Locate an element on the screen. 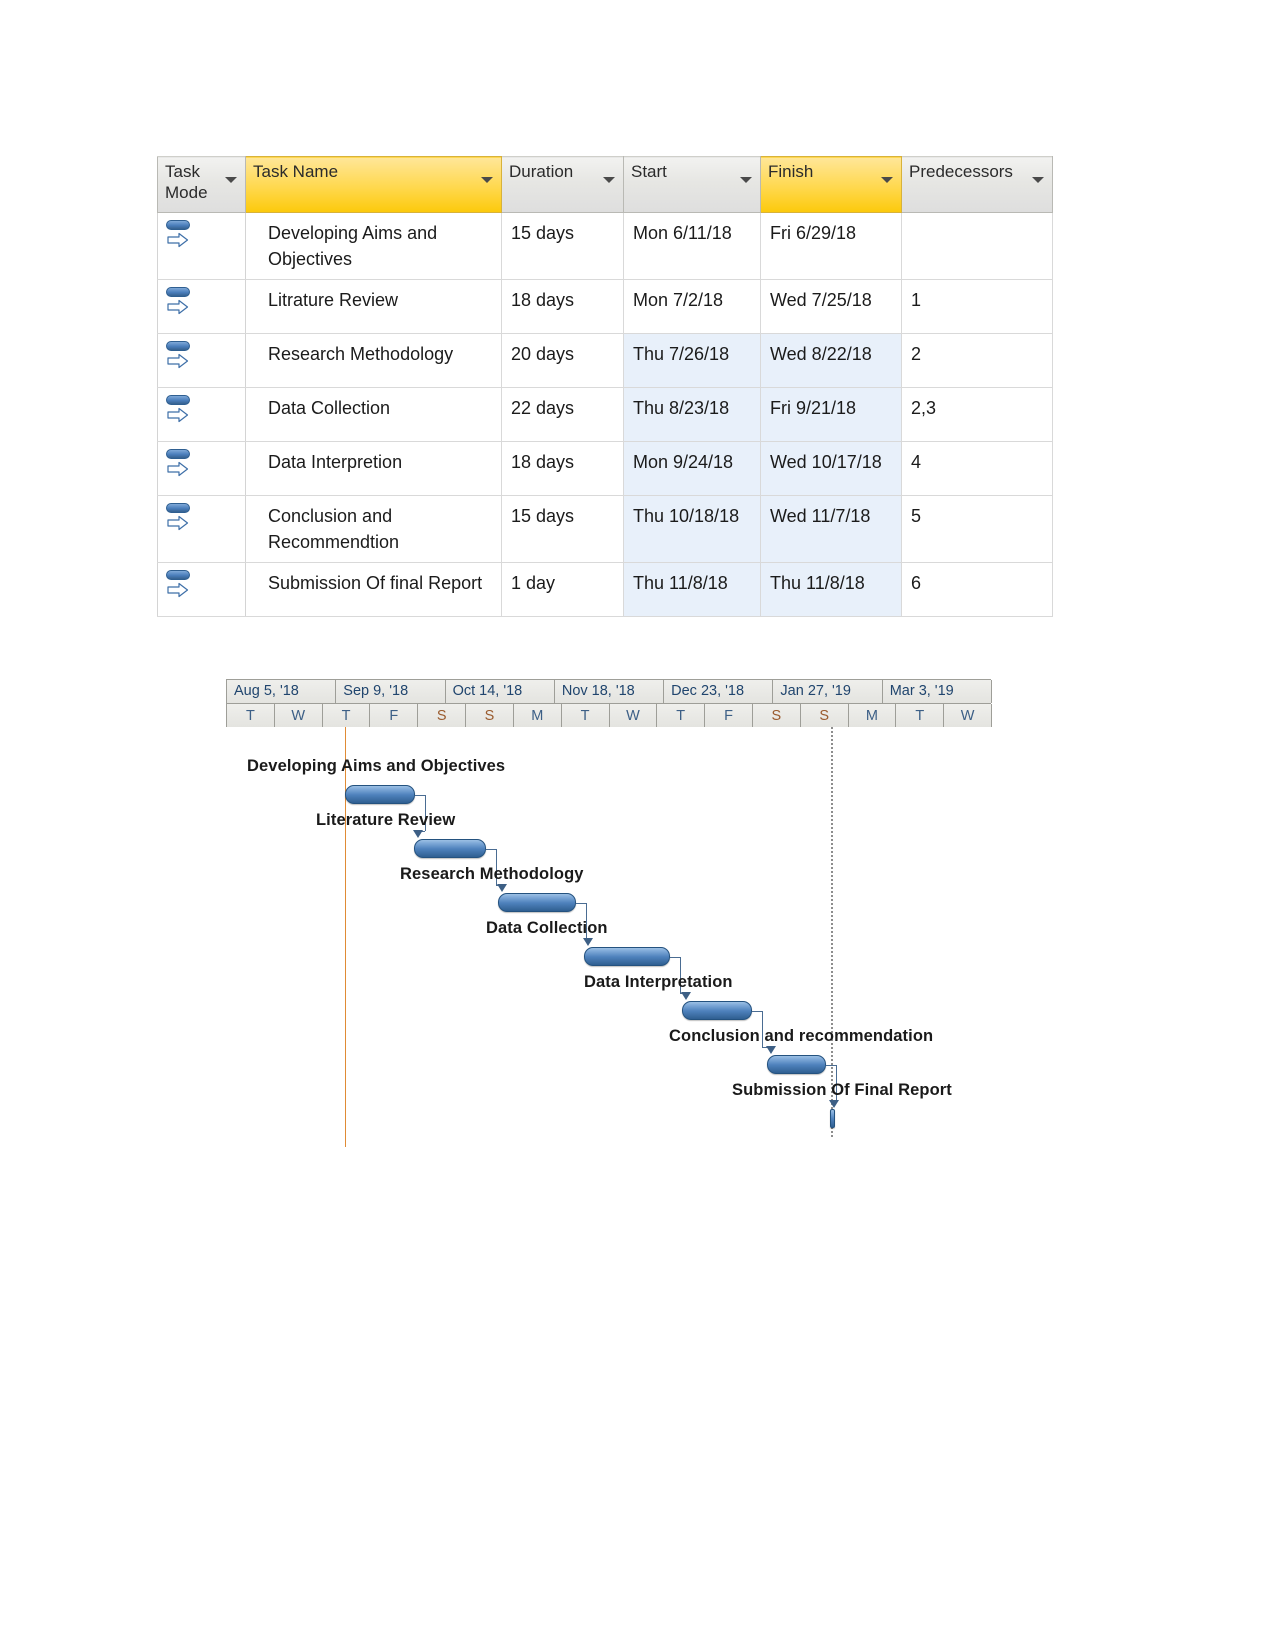 The image size is (1275, 1650). gantt-bar-label: Submission Of Final Report is located at coordinates (842, 1090).